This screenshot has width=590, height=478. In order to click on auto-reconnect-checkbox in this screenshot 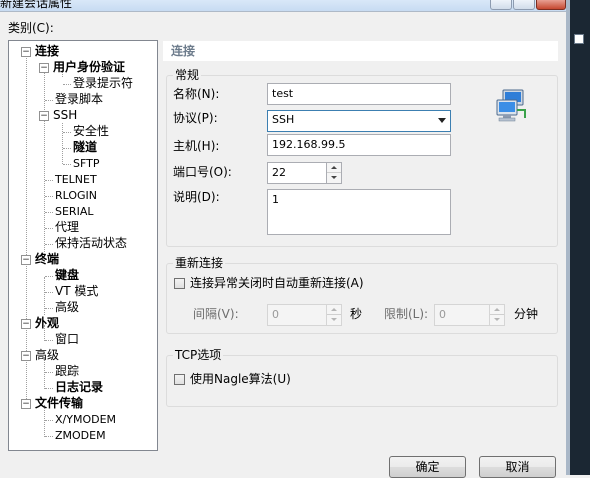, I will do `click(179, 283)`.